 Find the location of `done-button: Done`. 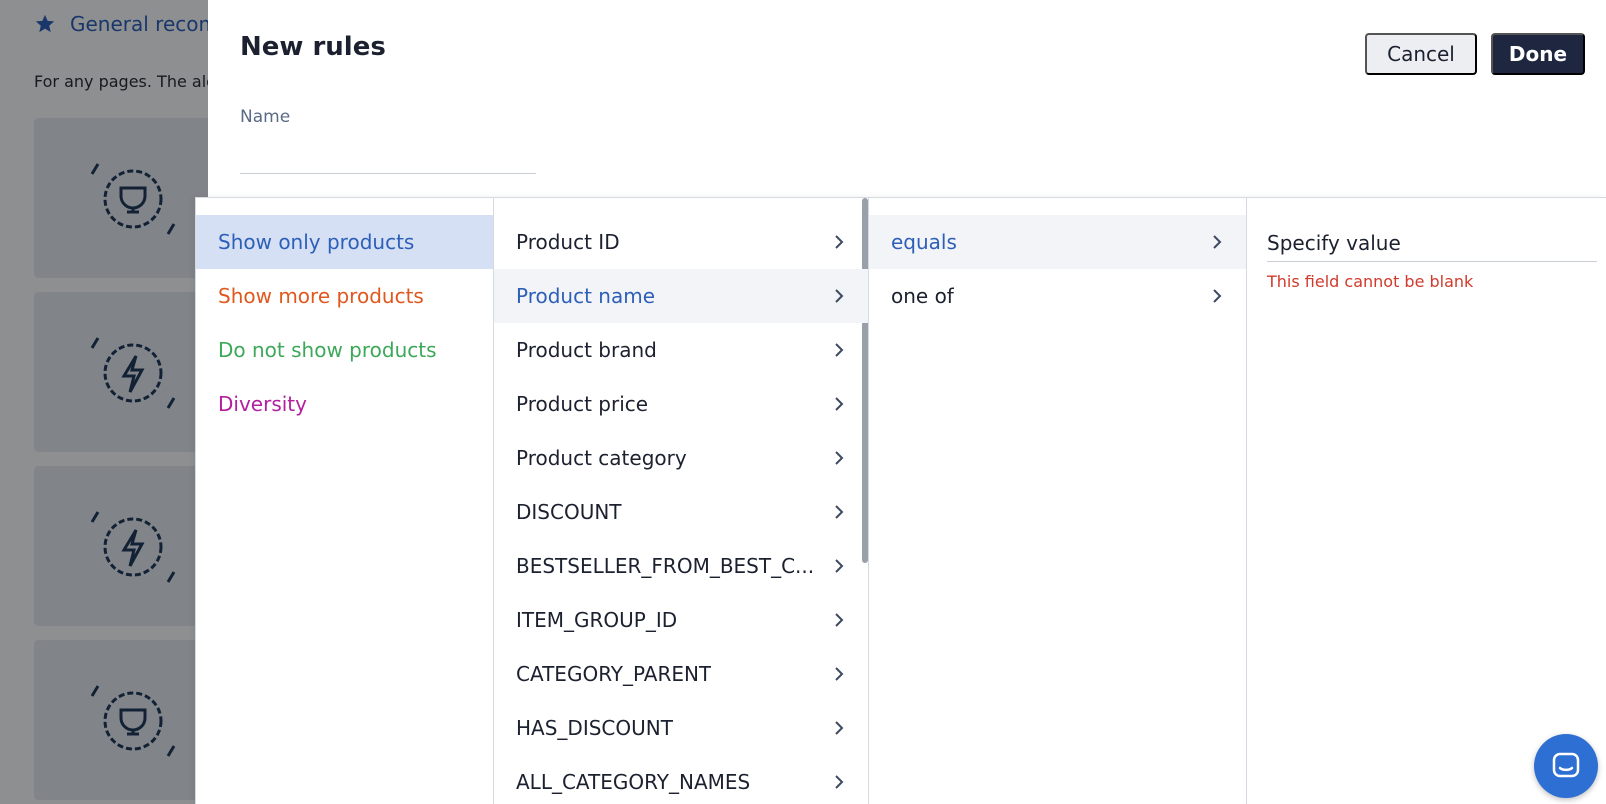

done-button: Done is located at coordinates (1538, 54).